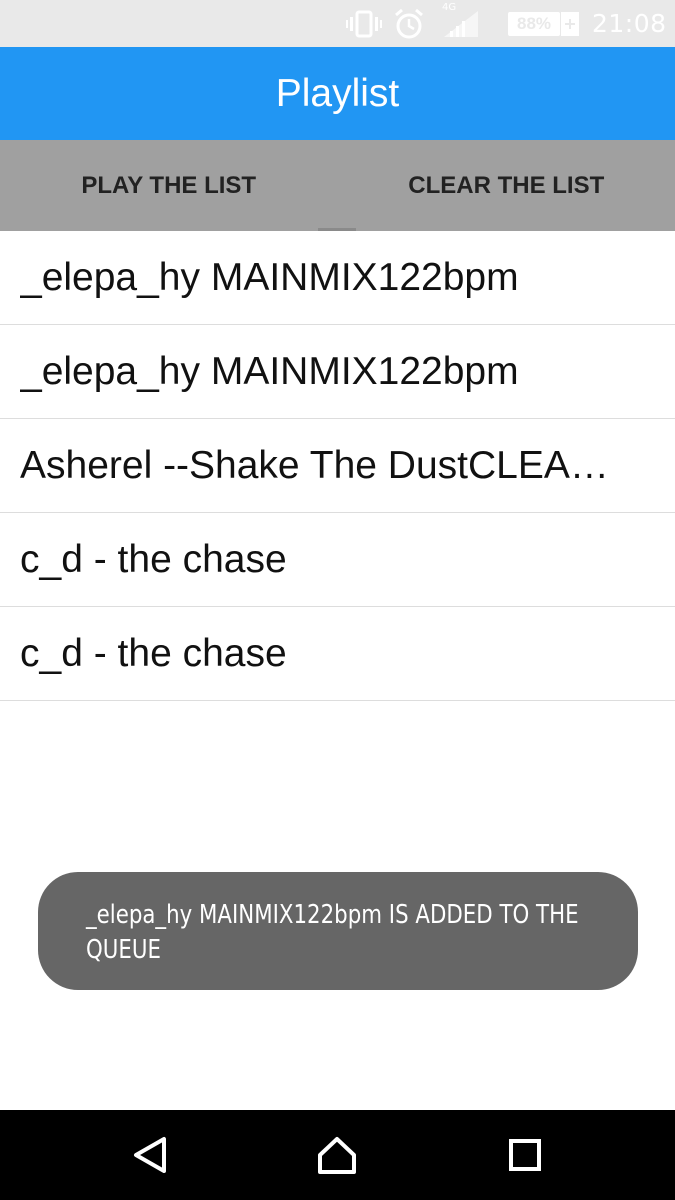  Describe the element at coordinates (629, 23) in the screenshot. I see `clock-time: 21:08` at that location.